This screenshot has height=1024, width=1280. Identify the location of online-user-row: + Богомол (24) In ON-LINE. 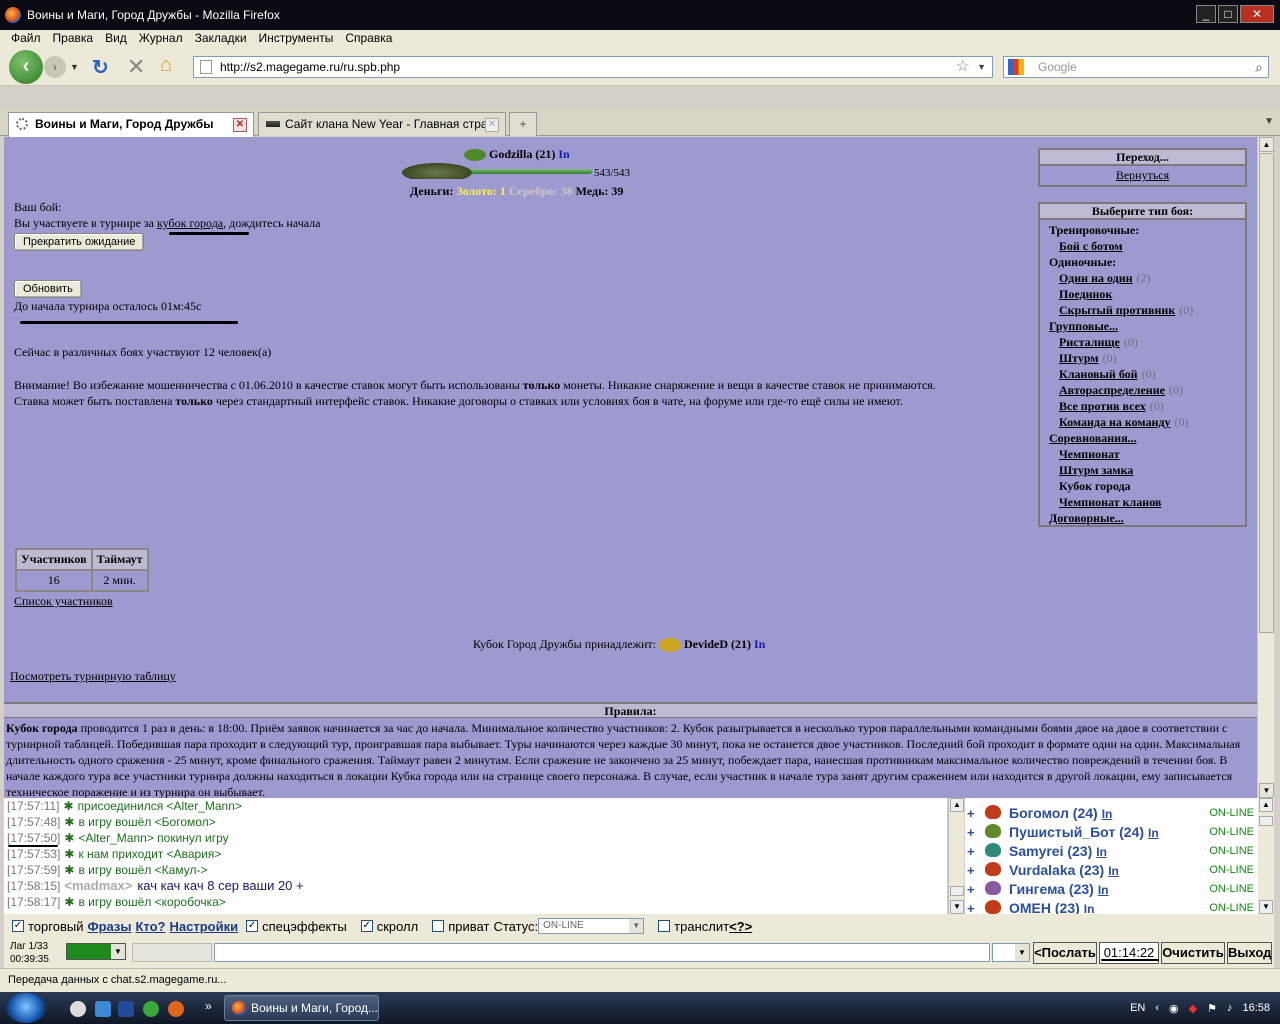
(1111, 813).